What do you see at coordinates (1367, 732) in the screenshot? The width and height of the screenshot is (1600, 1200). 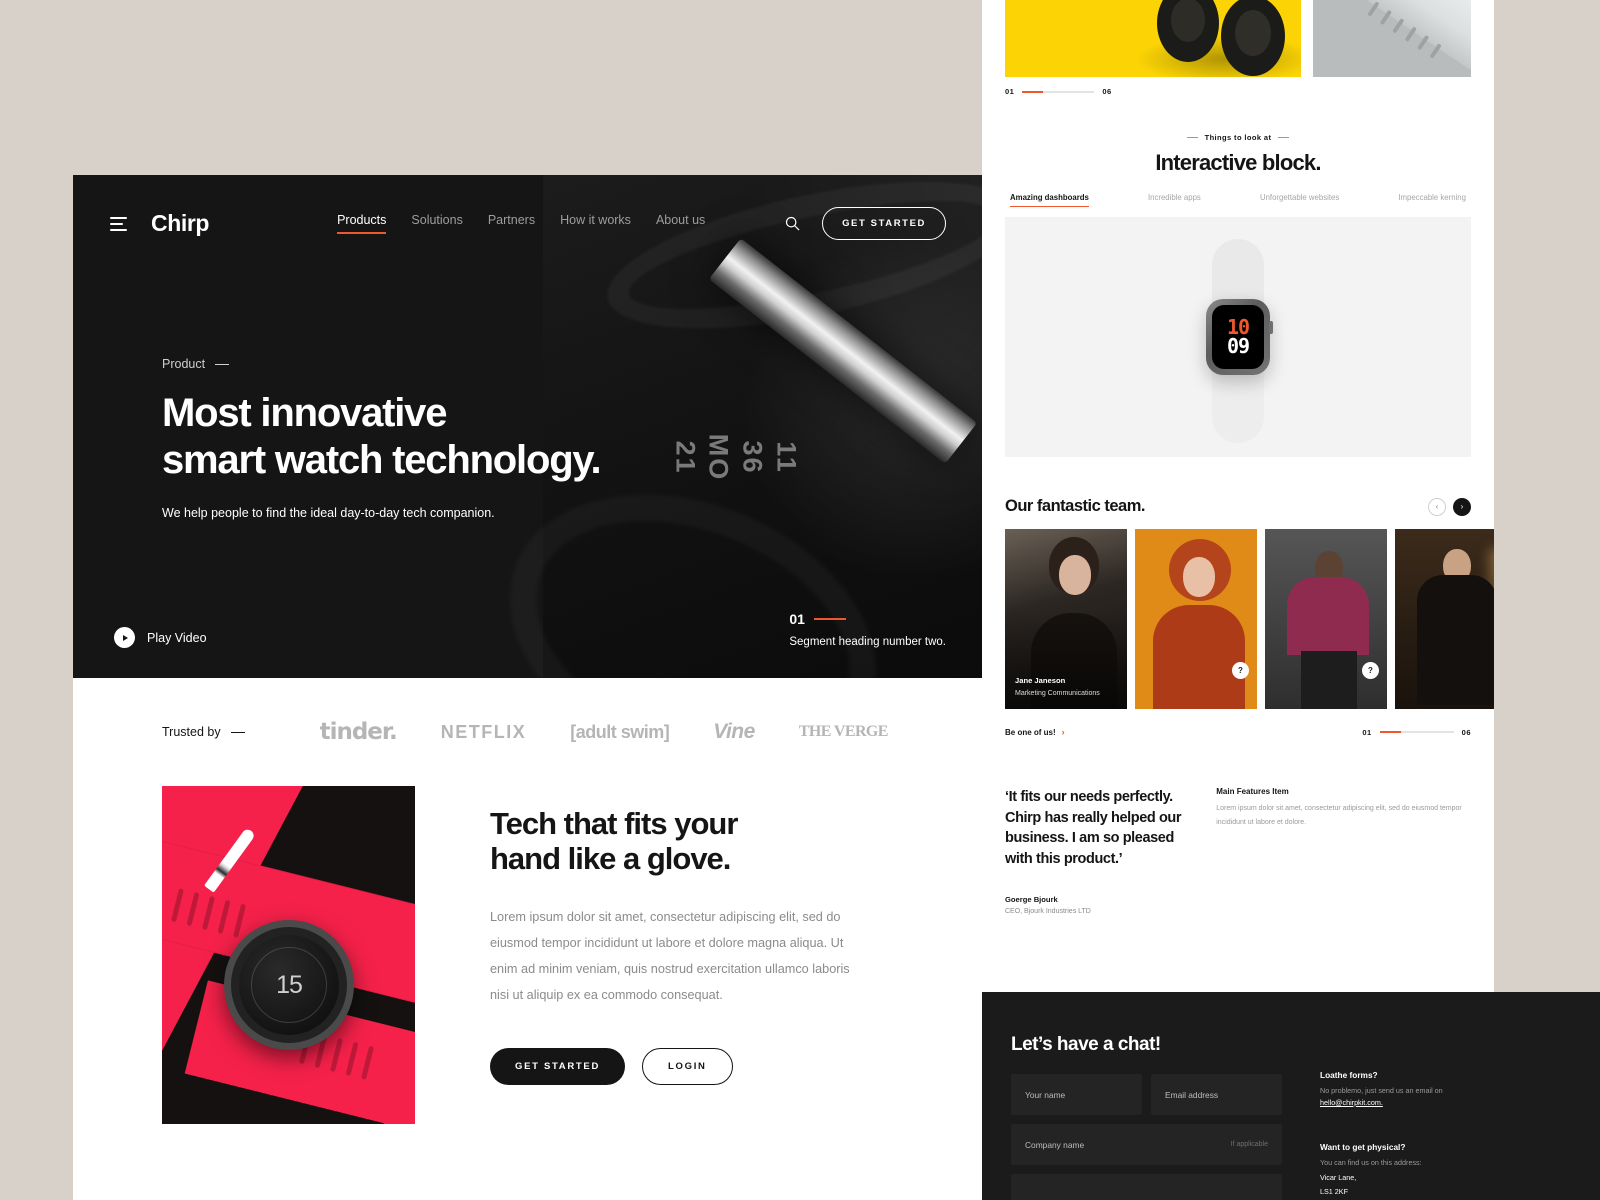 I see `team-progress-current: 01` at bounding box center [1367, 732].